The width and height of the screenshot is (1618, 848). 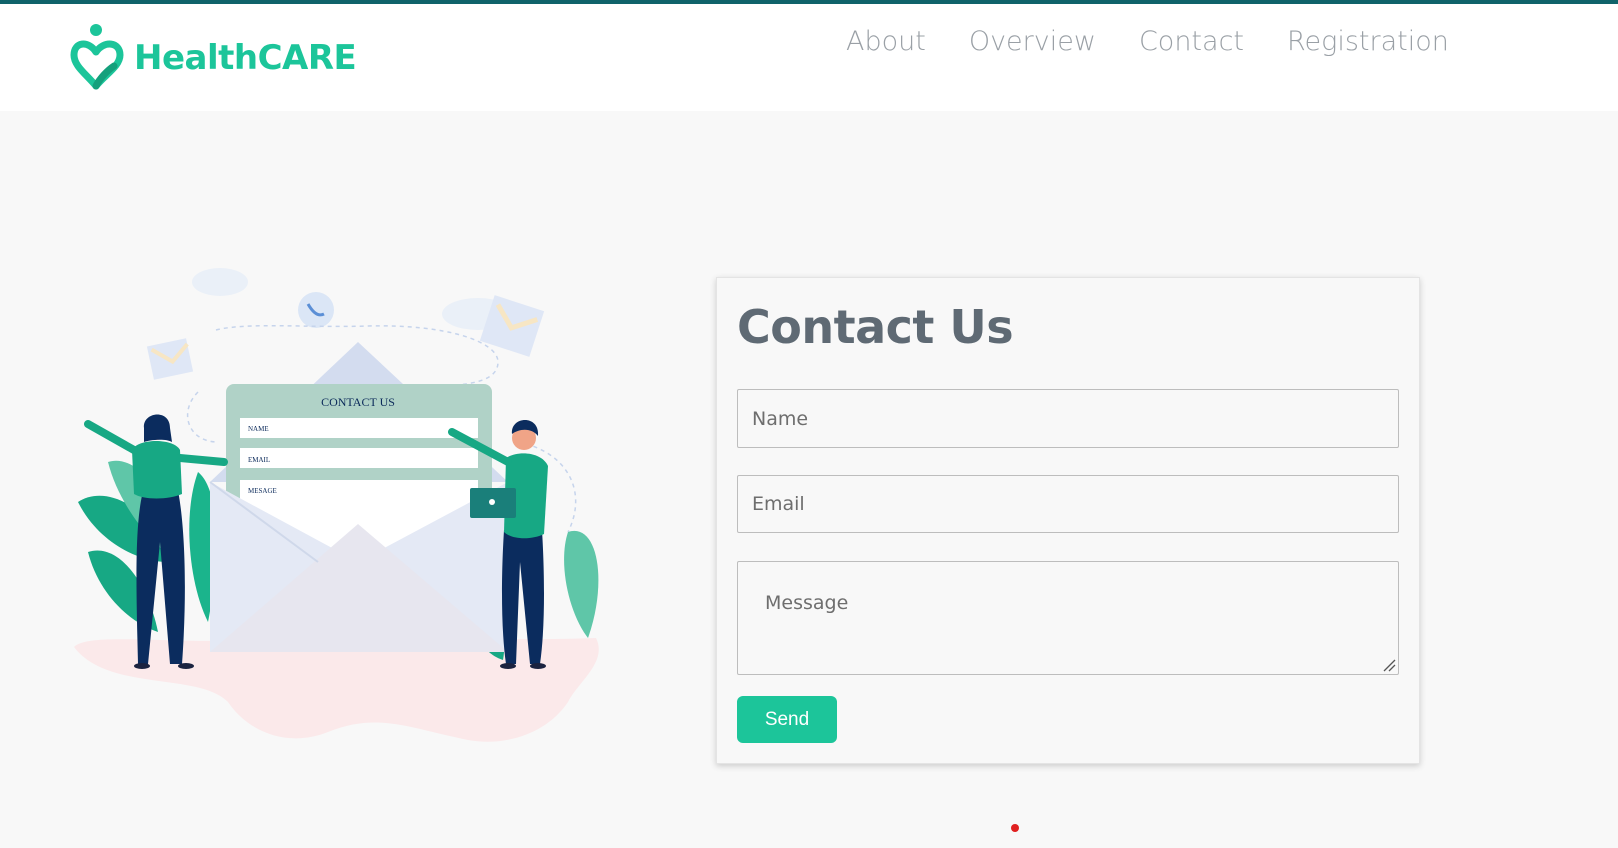 I want to click on logo-text: HealthCARE, so click(x=245, y=58).